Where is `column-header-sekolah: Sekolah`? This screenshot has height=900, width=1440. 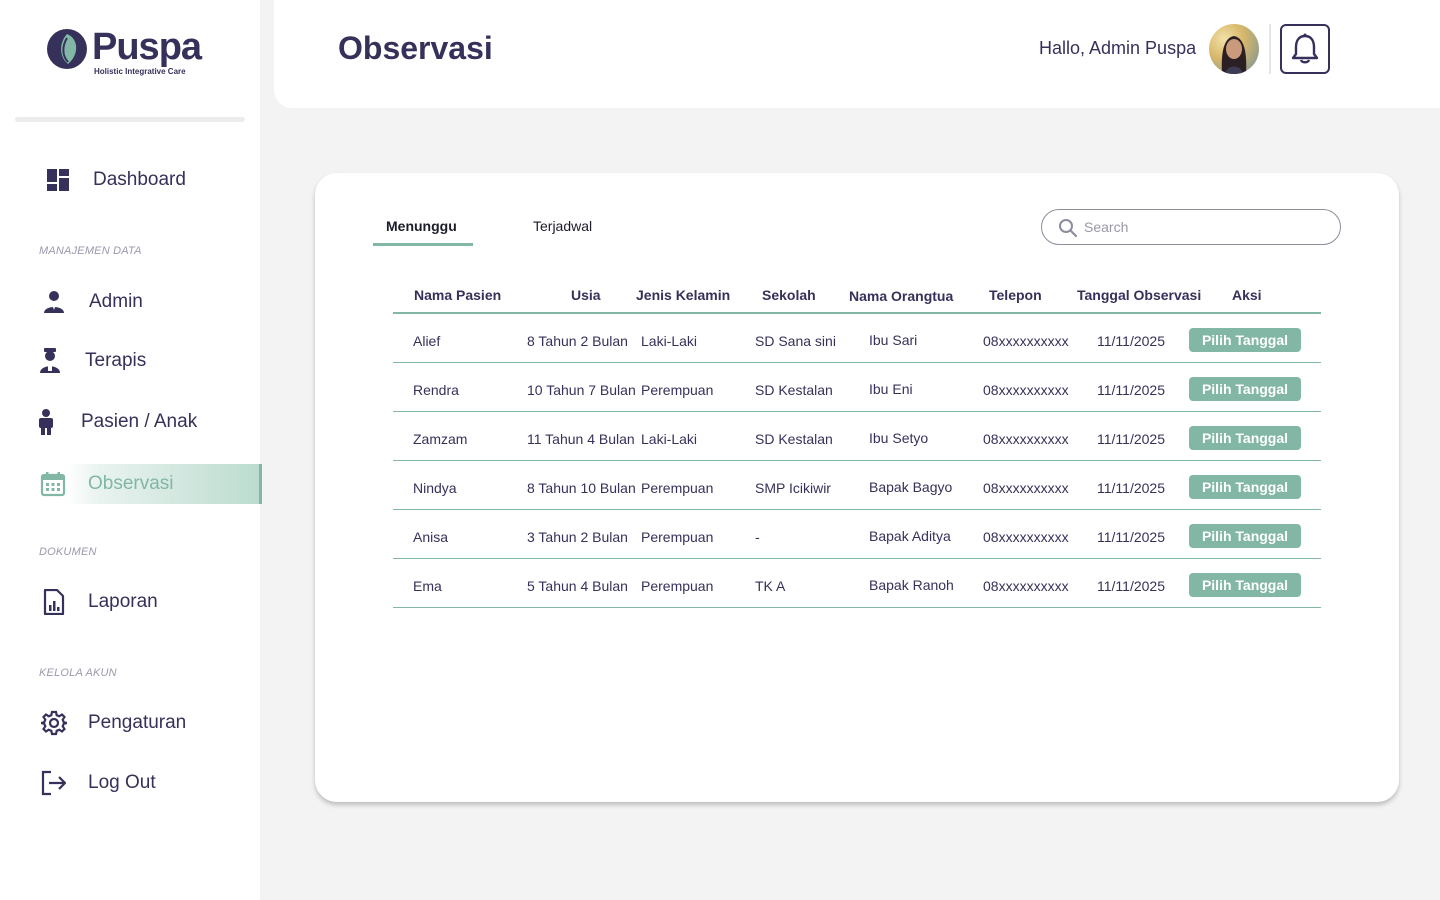
column-header-sekolah: Sekolah is located at coordinates (789, 295).